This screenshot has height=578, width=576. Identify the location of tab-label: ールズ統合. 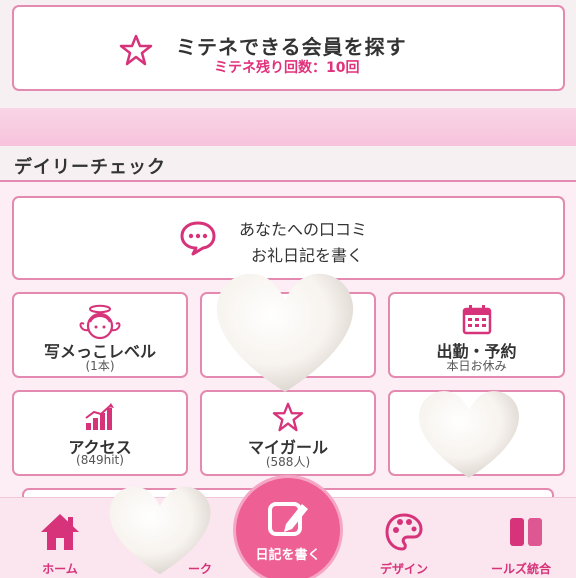
(520, 569).